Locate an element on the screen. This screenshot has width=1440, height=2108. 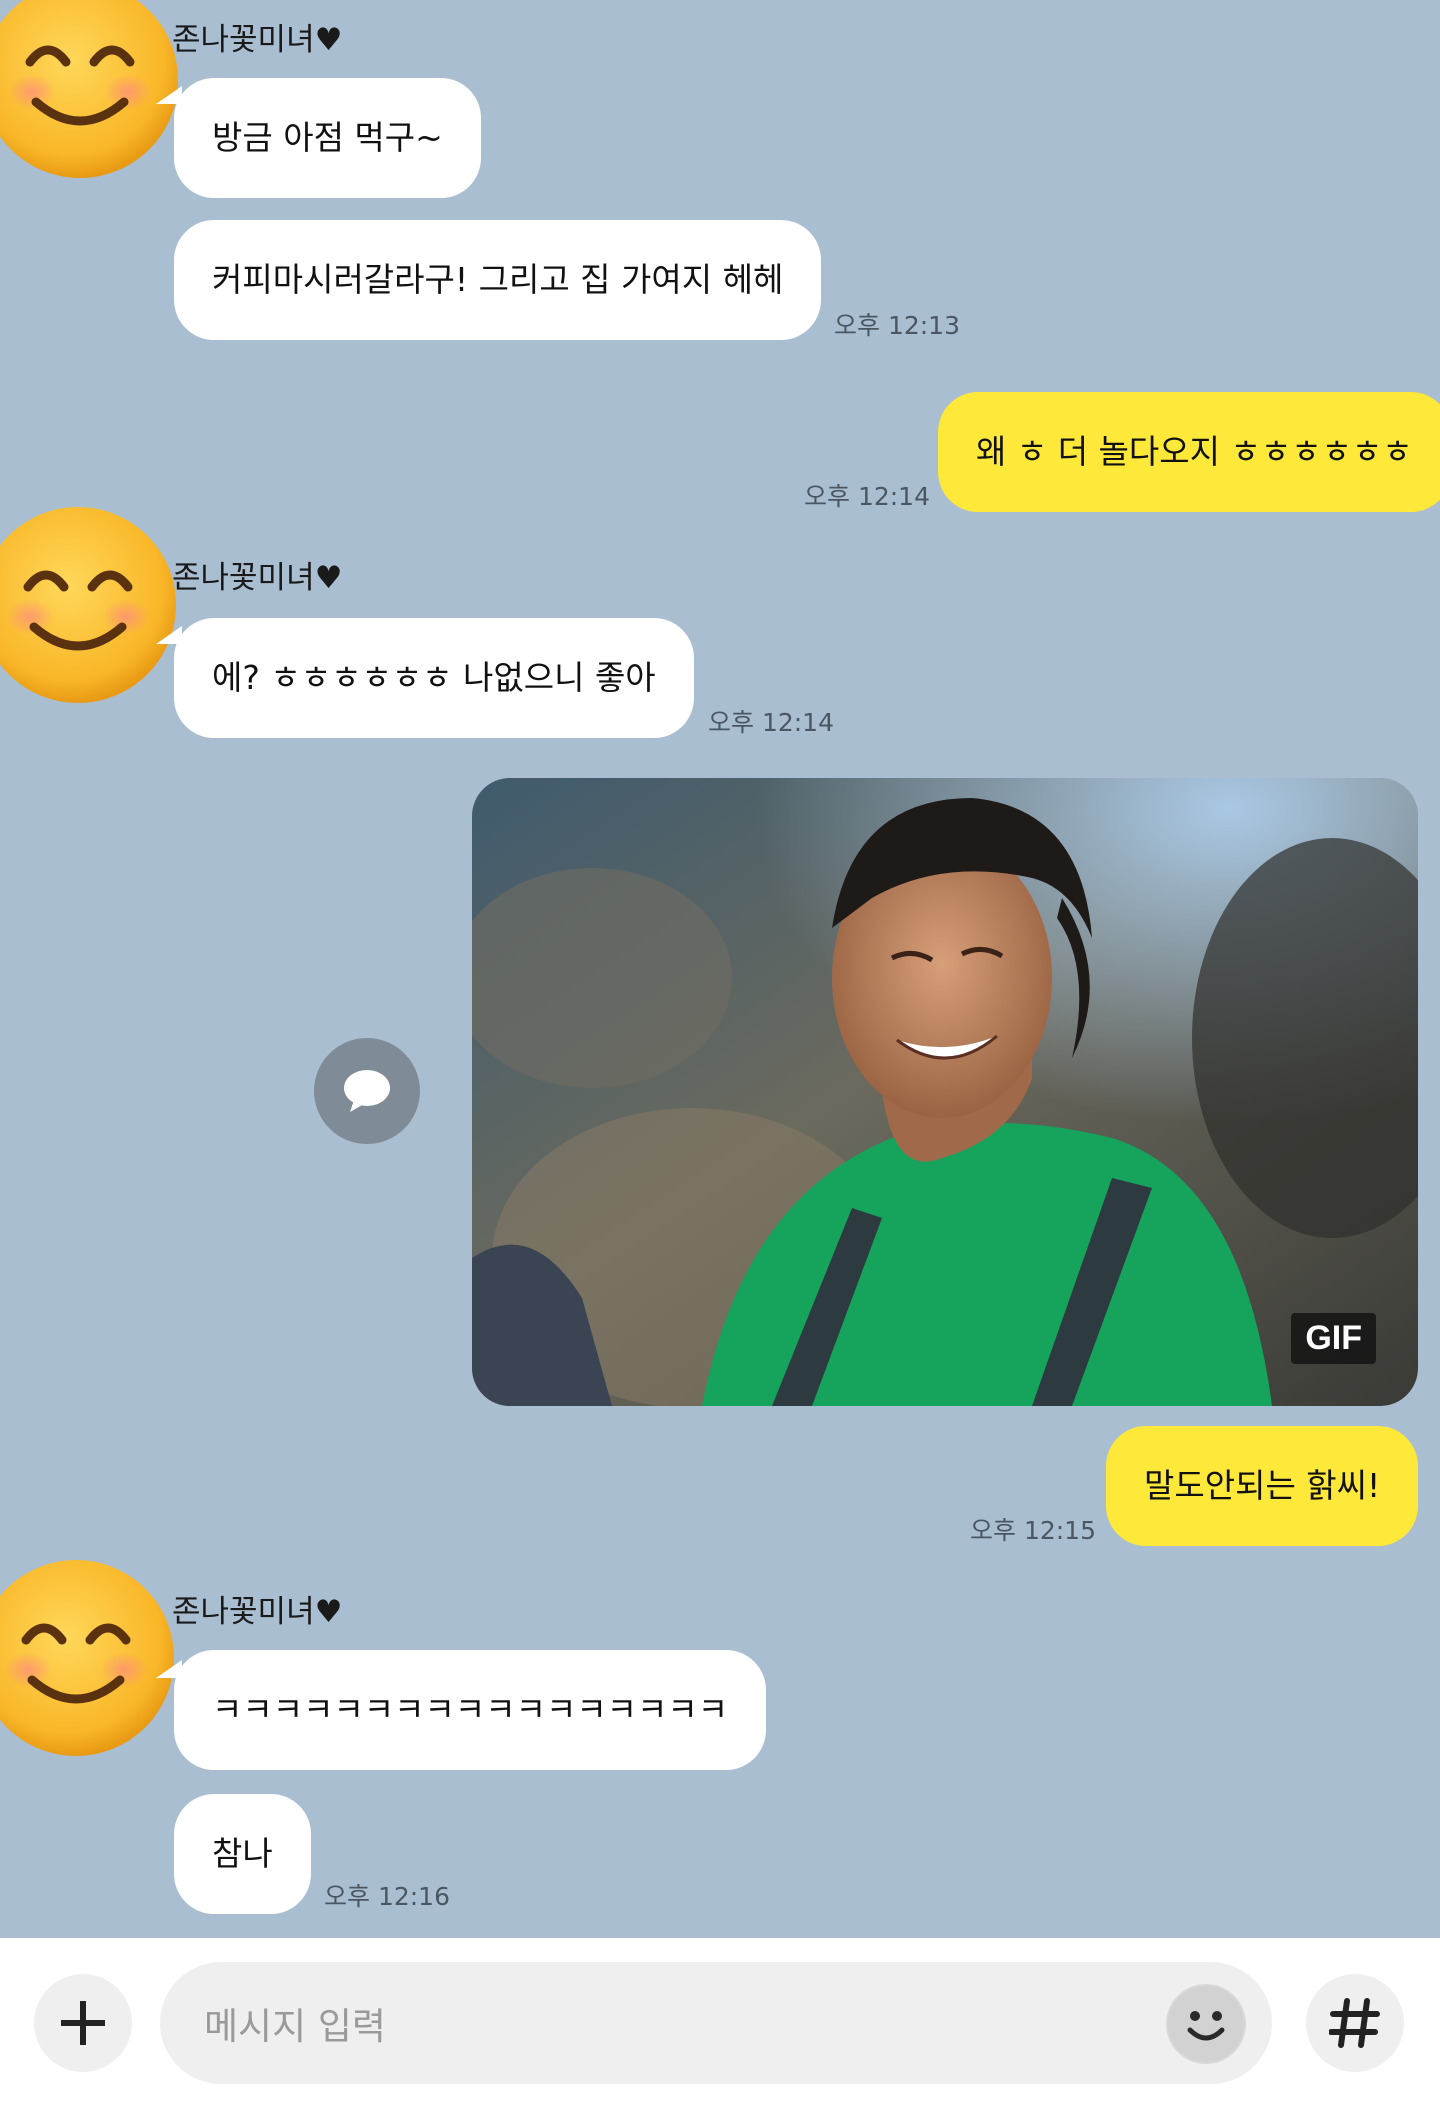
emoji-icon is located at coordinates (1206, 2024).